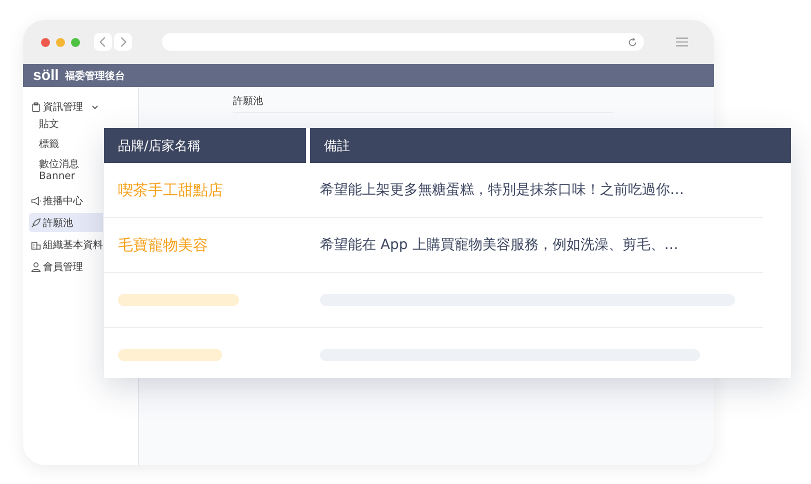  I want to click on sidebar-item: 推播中心, so click(66, 200).